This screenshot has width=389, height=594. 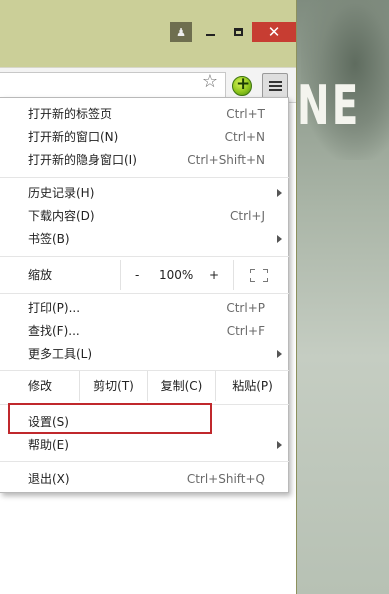 I want to click on zoom-level: 100%, so click(x=176, y=275).